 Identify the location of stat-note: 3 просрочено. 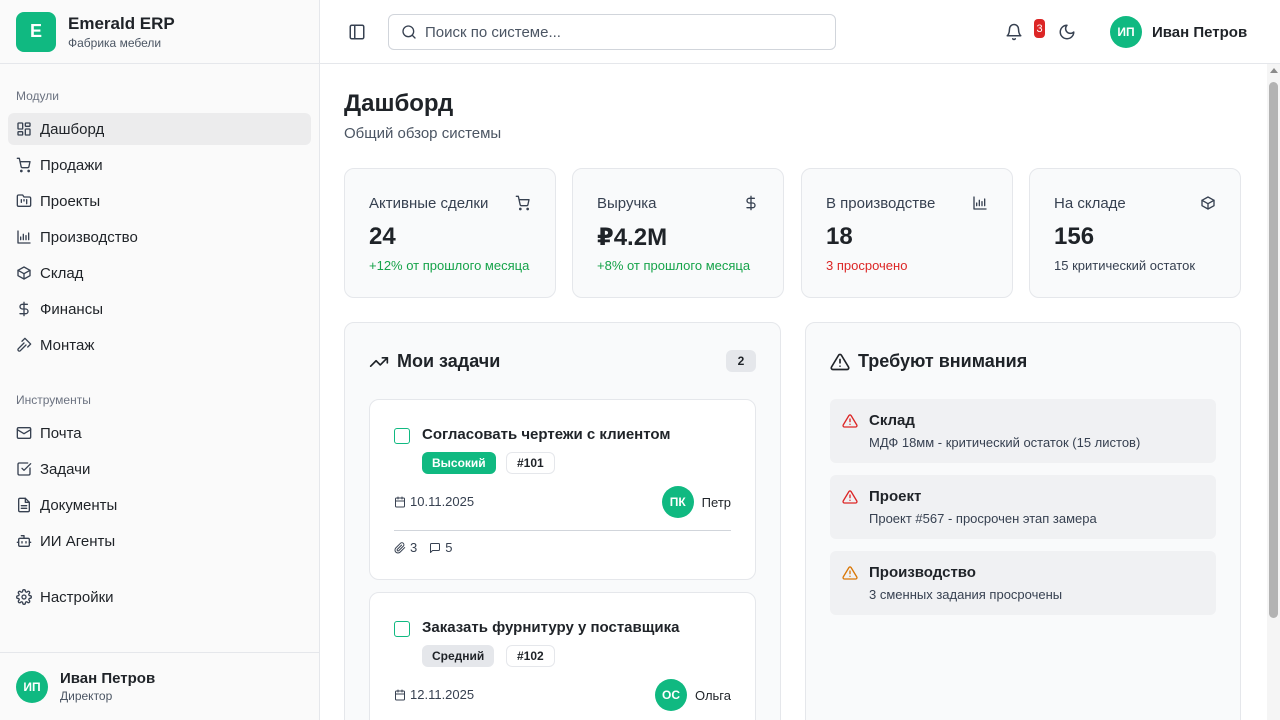
(867, 265).